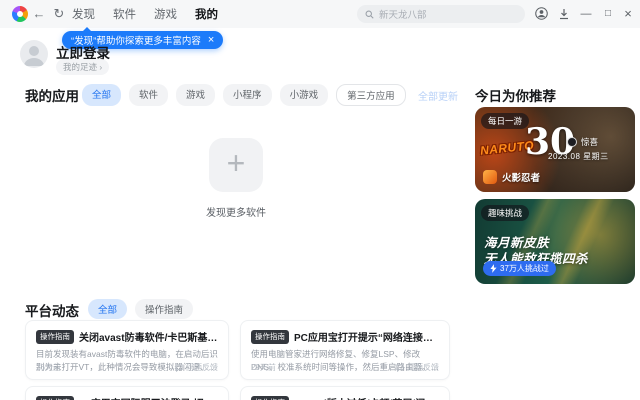  Describe the element at coordinates (52, 311) in the screenshot. I see `feed-title: 平台动态` at that location.